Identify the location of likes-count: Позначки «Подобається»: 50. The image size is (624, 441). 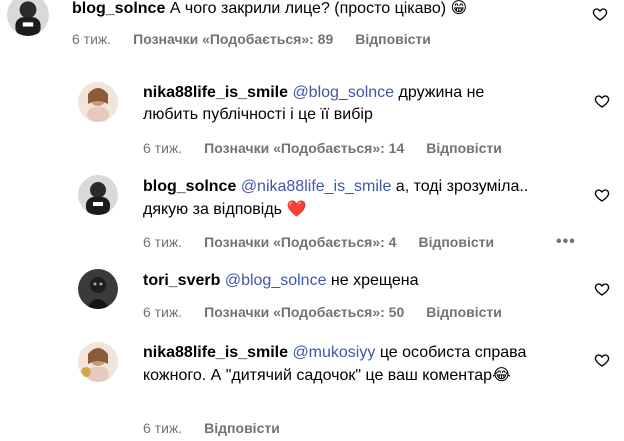
(304, 312).